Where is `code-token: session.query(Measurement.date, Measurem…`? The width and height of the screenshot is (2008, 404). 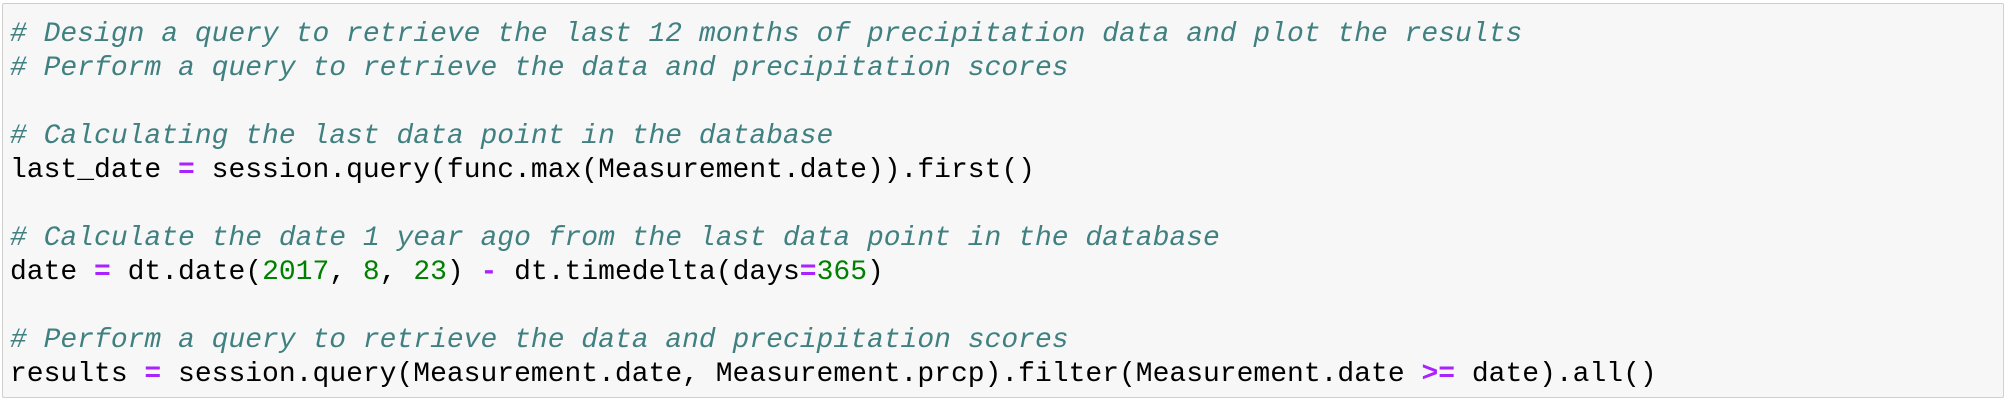
code-token: session.query(Measurement.date, Measurem… is located at coordinates (791, 374).